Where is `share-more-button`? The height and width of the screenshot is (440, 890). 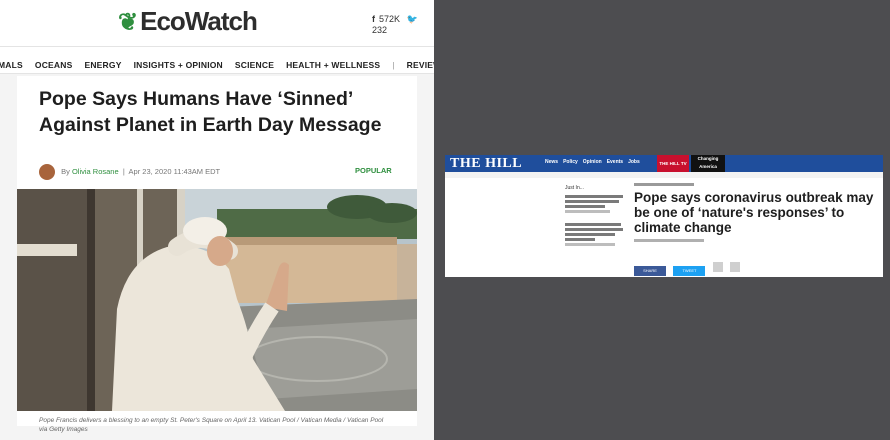
share-more-button is located at coordinates (717, 267).